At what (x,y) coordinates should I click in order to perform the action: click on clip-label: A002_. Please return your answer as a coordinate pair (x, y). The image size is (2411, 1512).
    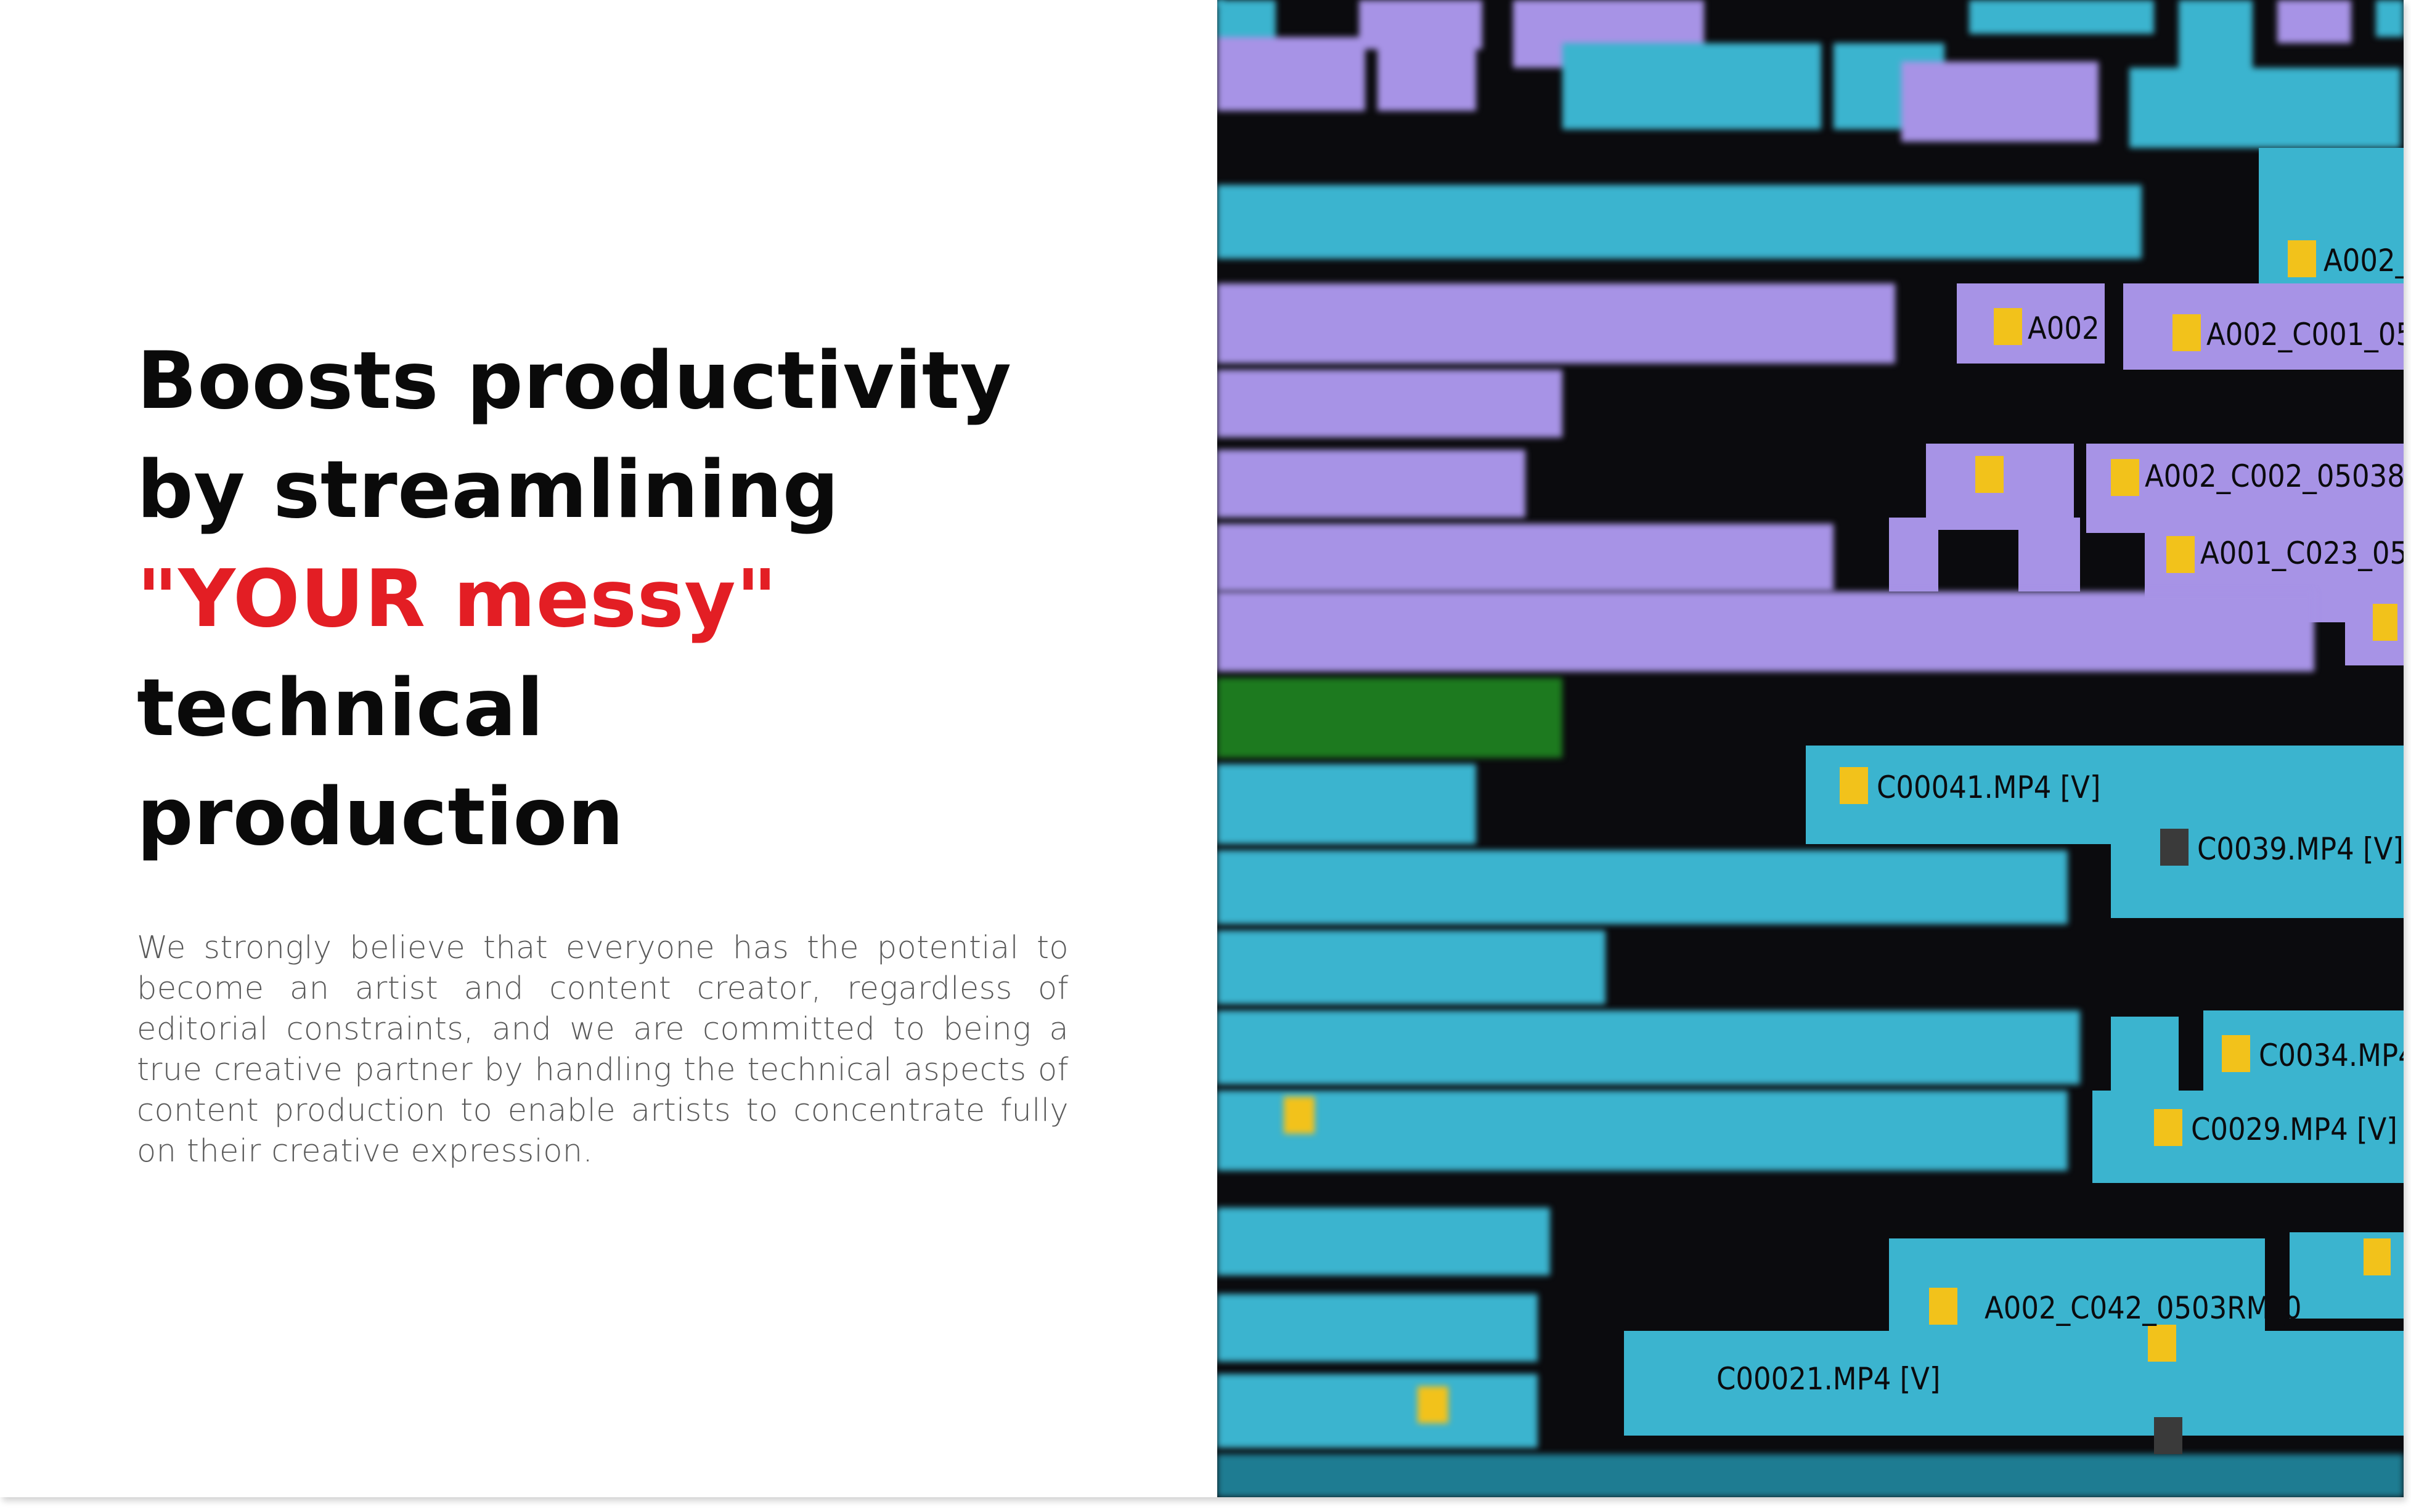
    Looking at the image, I should click on (2363, 260).